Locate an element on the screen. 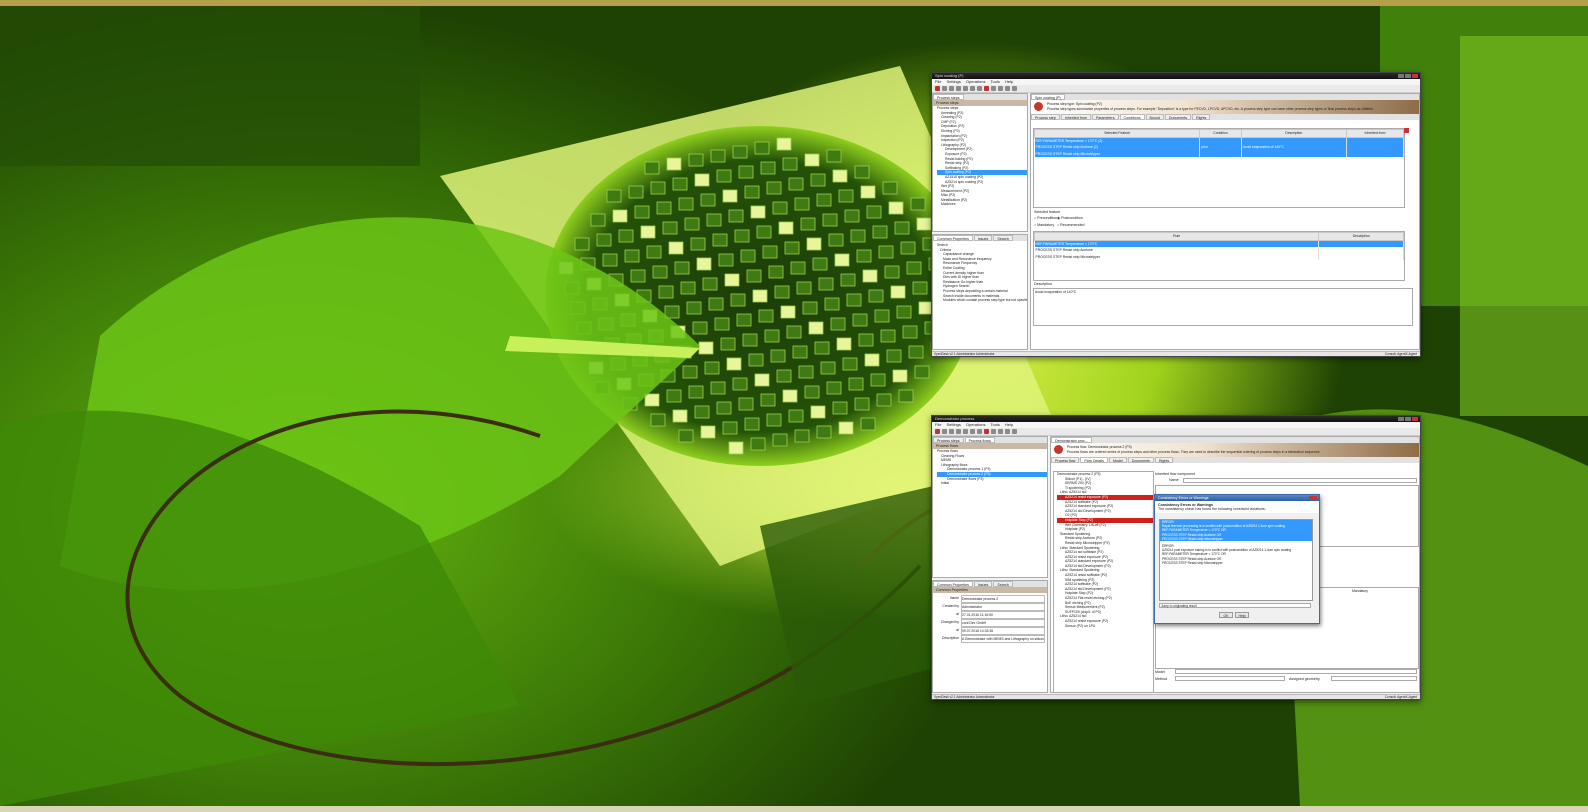 The width and height of the screenshot is (1588, 812). rule-row: PROCESS STEP Resist strip Acetone is located at coordinates (1219, 250).